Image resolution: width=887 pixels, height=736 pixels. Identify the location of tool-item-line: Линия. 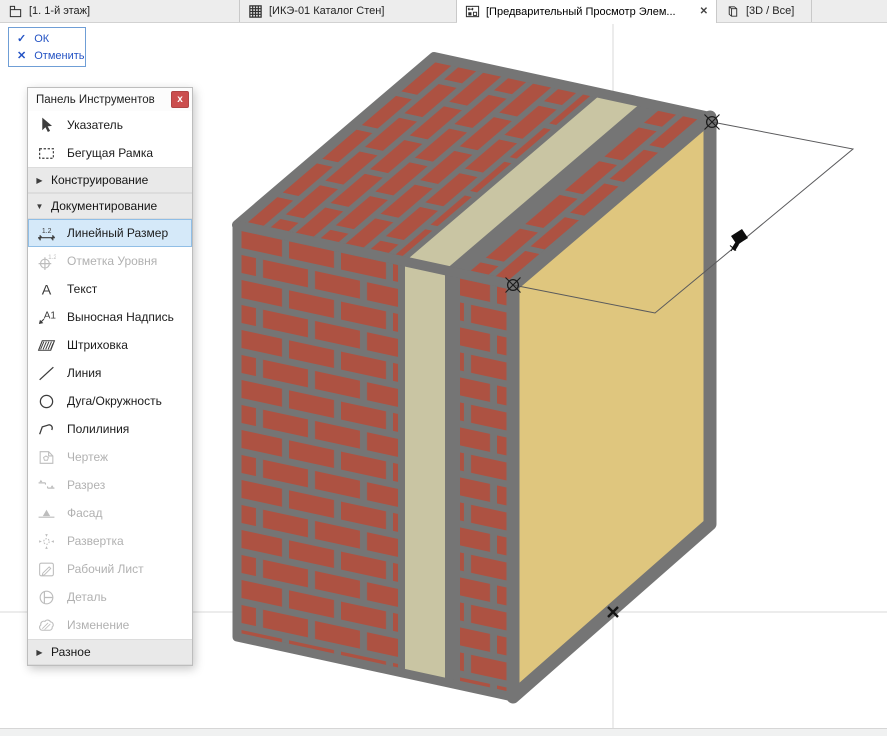
(110, 373).